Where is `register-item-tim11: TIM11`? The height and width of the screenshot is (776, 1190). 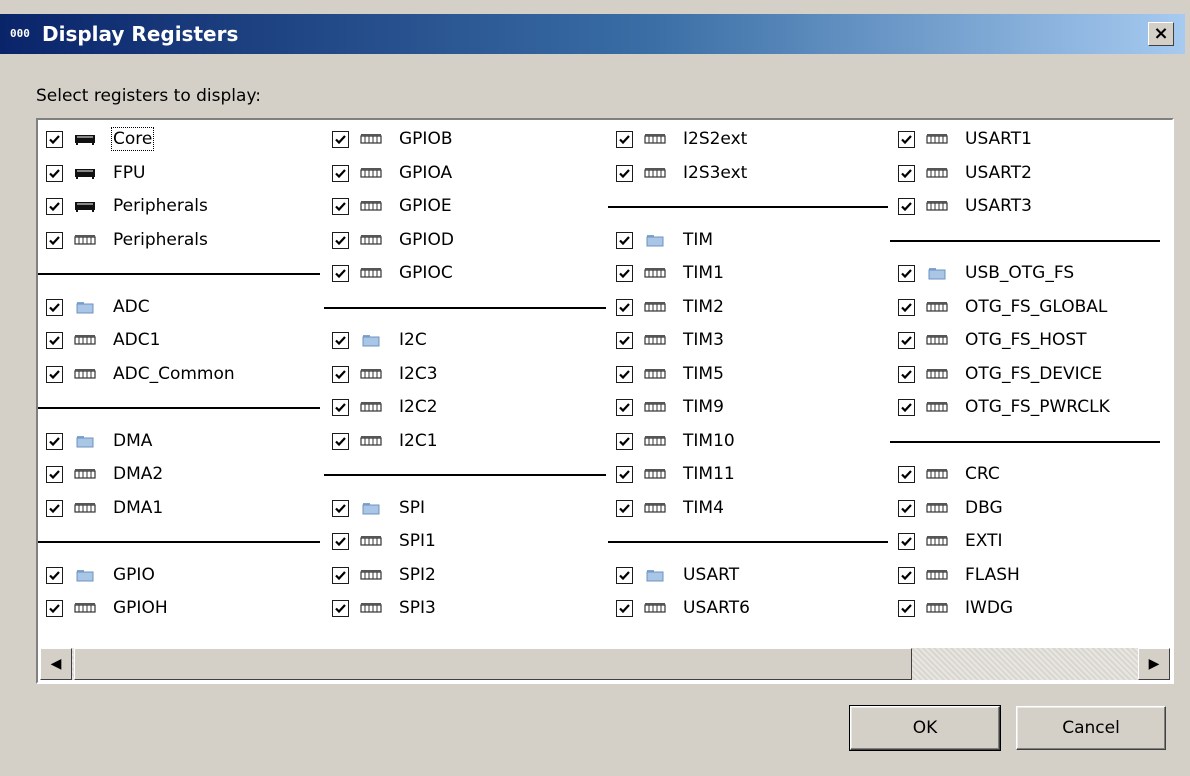
register-item-tim11: TIM11 is located at coordinates (675, 474).